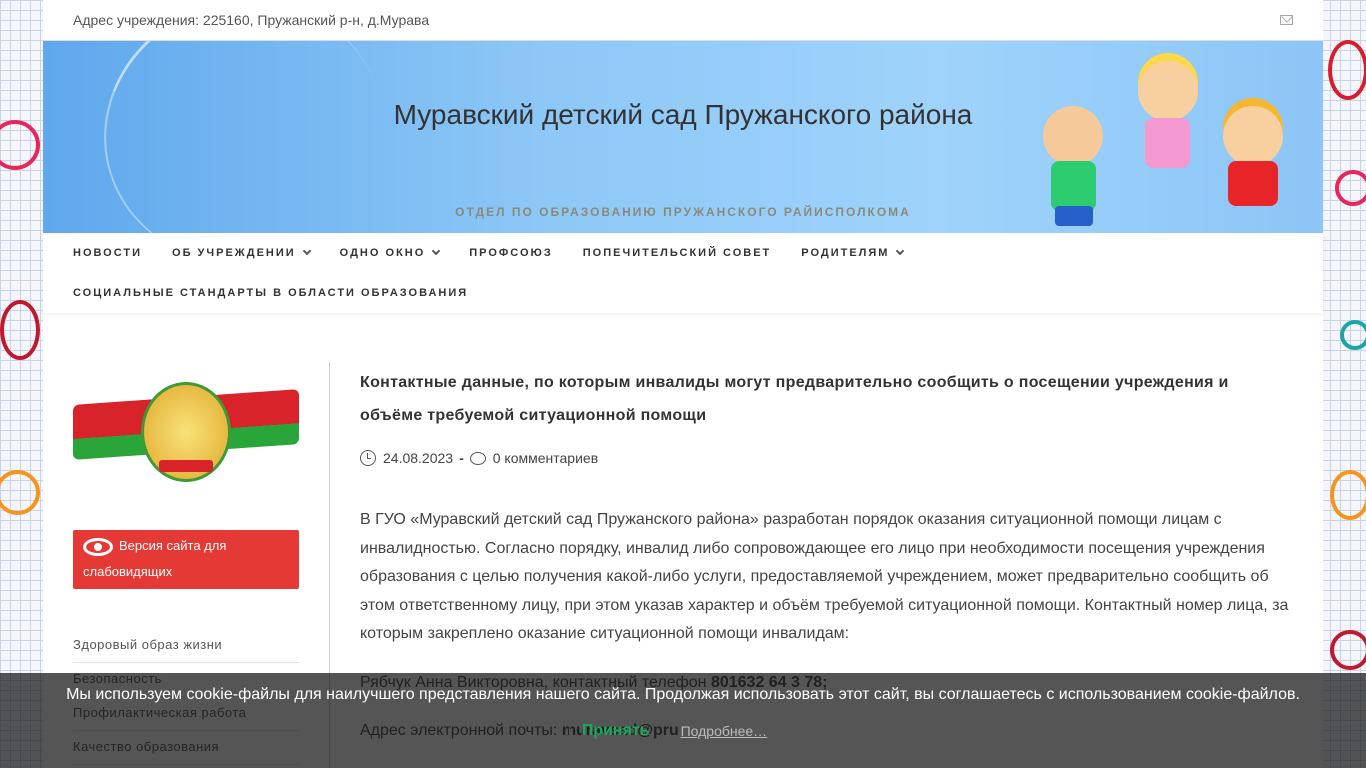 The image size is (1366, 768). I want to click on nav-item-board: ПОПЕЧИТЕЛЬСКИЙ СОВЕТ, so click(677, 253).